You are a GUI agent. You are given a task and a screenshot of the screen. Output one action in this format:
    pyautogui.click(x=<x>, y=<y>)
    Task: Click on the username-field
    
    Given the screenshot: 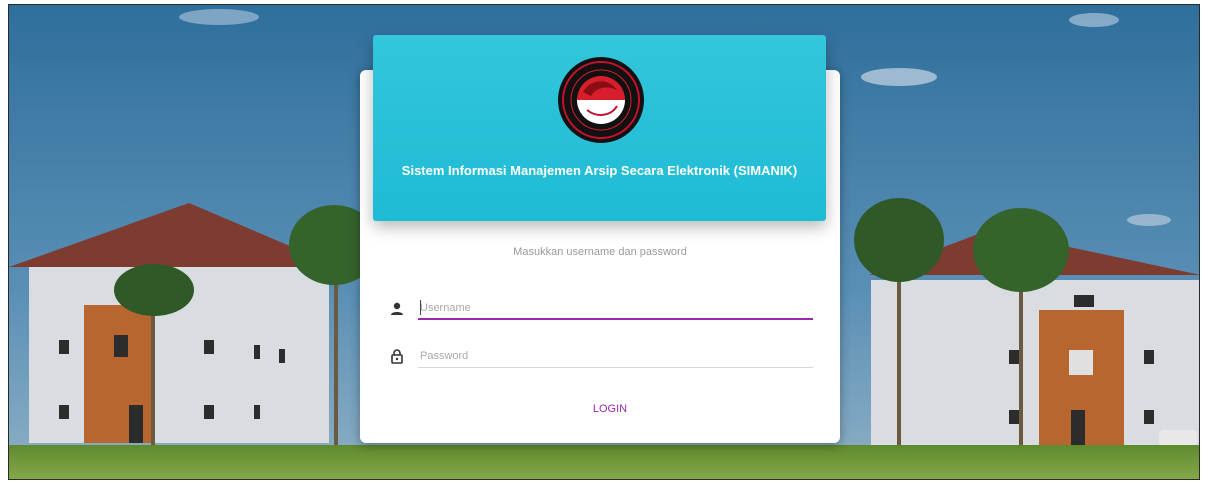 What is the action you would take?
    pyautogui.click(x=615, y=308)
    